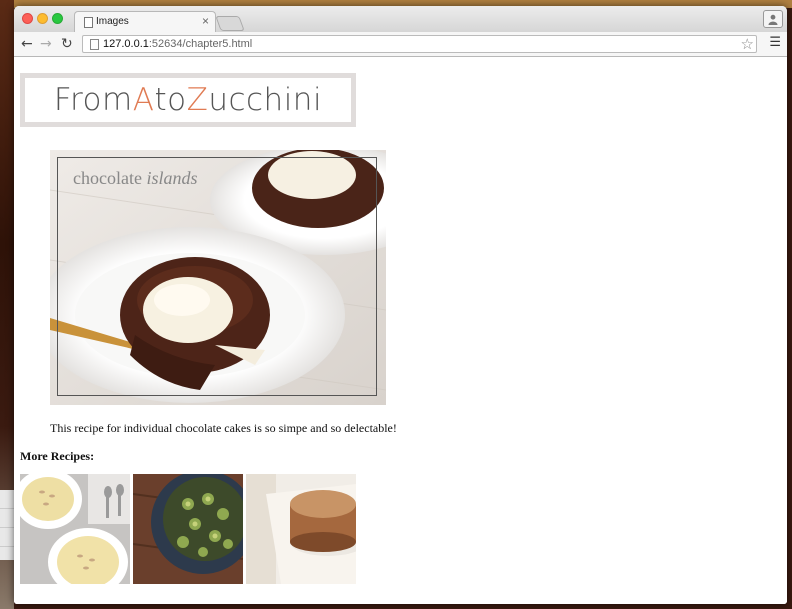 This screenshot has height=609, width=792. What do you see at coordinates (301, 529) in the screenshot?
I see `recipe-thumbnail-cake` at bounding box center [301, 529].